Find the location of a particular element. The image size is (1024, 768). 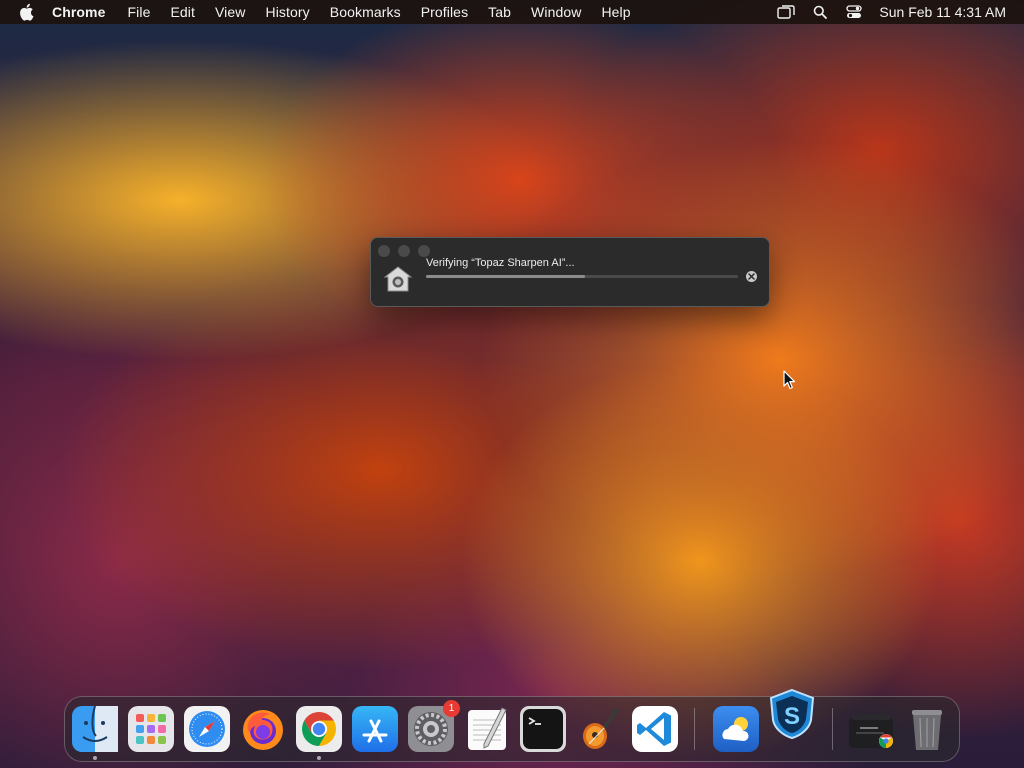

menu-help: Help is located at coordinates (615, 12).